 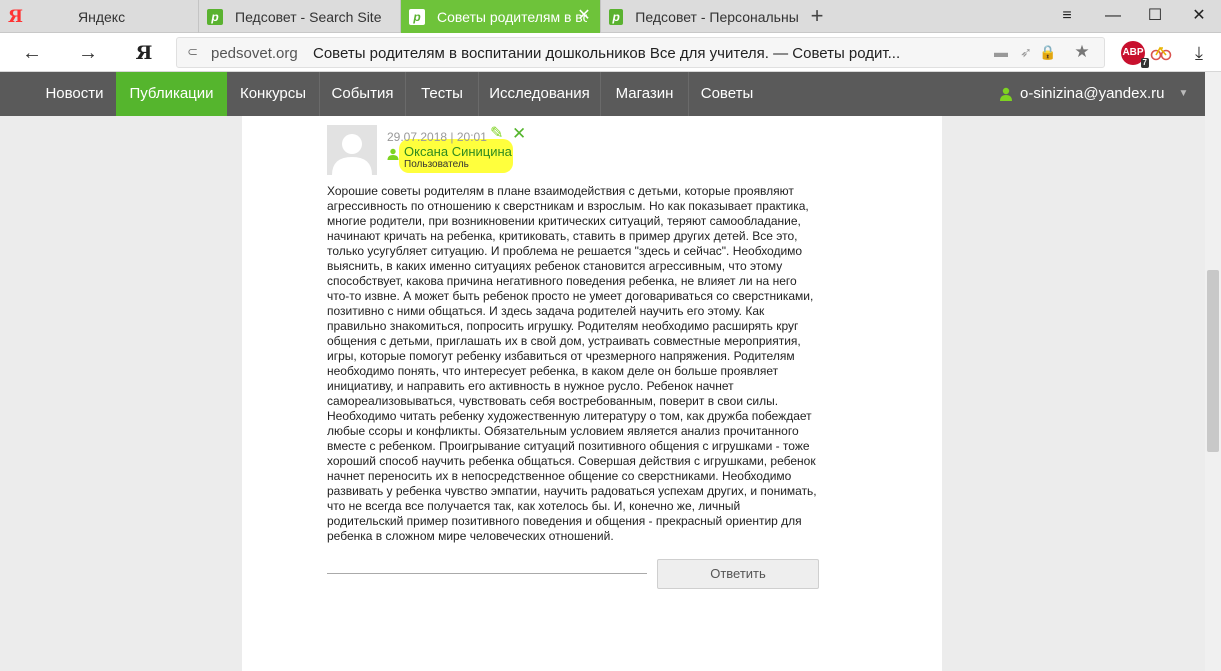 I want to click on forward-arrow-icon: →, so click(x=88, y=53).